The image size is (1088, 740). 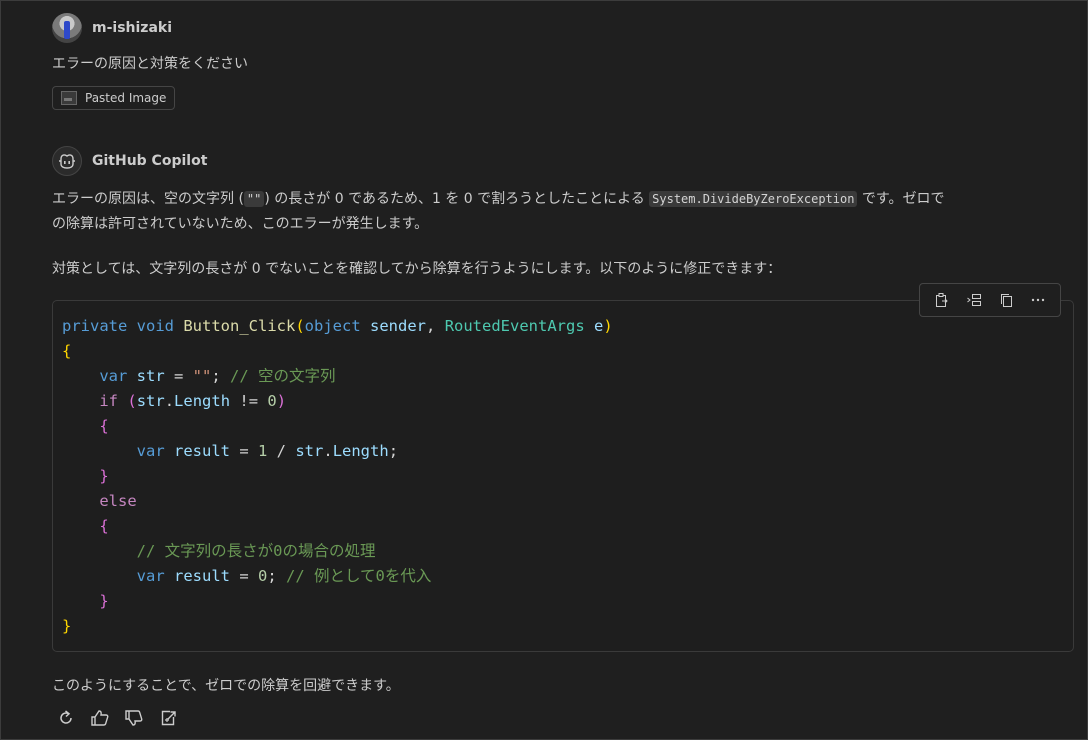 I want to click on code-line-5: {, so click(x=104, y=426).